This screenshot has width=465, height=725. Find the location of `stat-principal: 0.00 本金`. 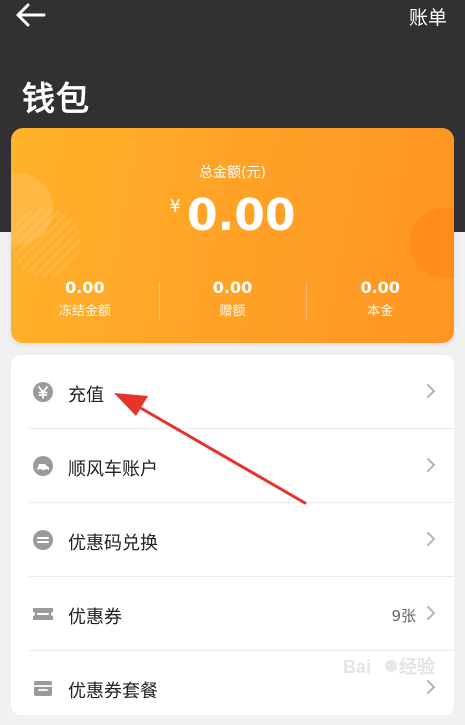

stat-principal: 0.00 本金 is located at coordinates (380, 302).